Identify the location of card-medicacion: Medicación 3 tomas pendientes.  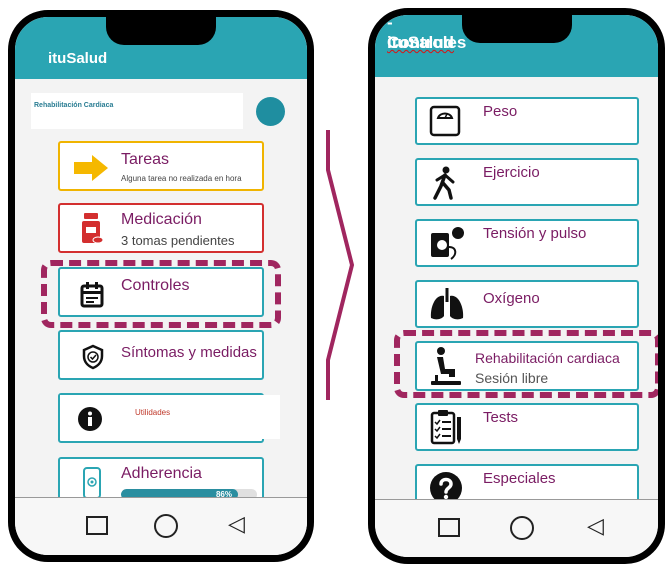
(161, 228).